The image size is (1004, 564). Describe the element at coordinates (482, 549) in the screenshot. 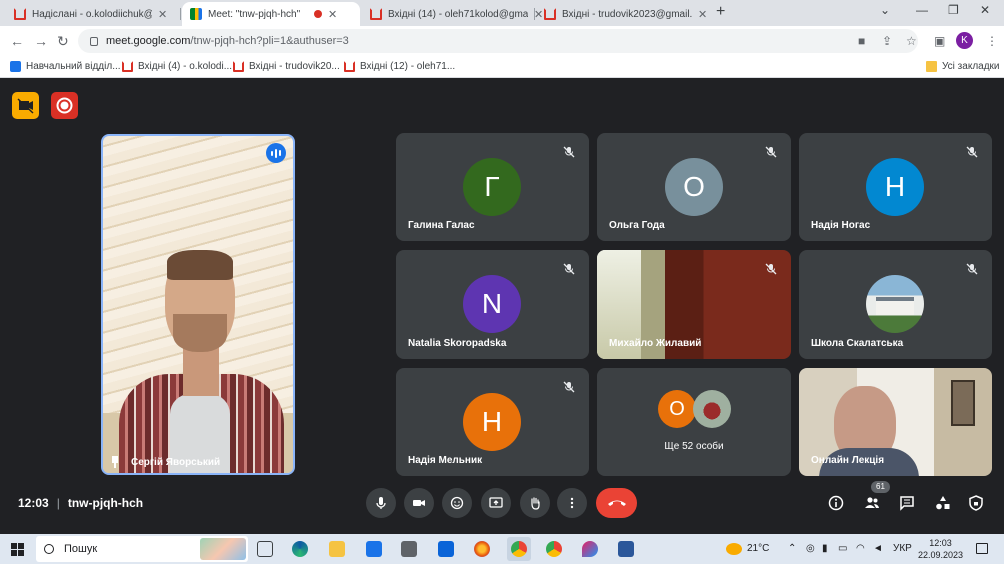

I see `firefox-icon` at that location.